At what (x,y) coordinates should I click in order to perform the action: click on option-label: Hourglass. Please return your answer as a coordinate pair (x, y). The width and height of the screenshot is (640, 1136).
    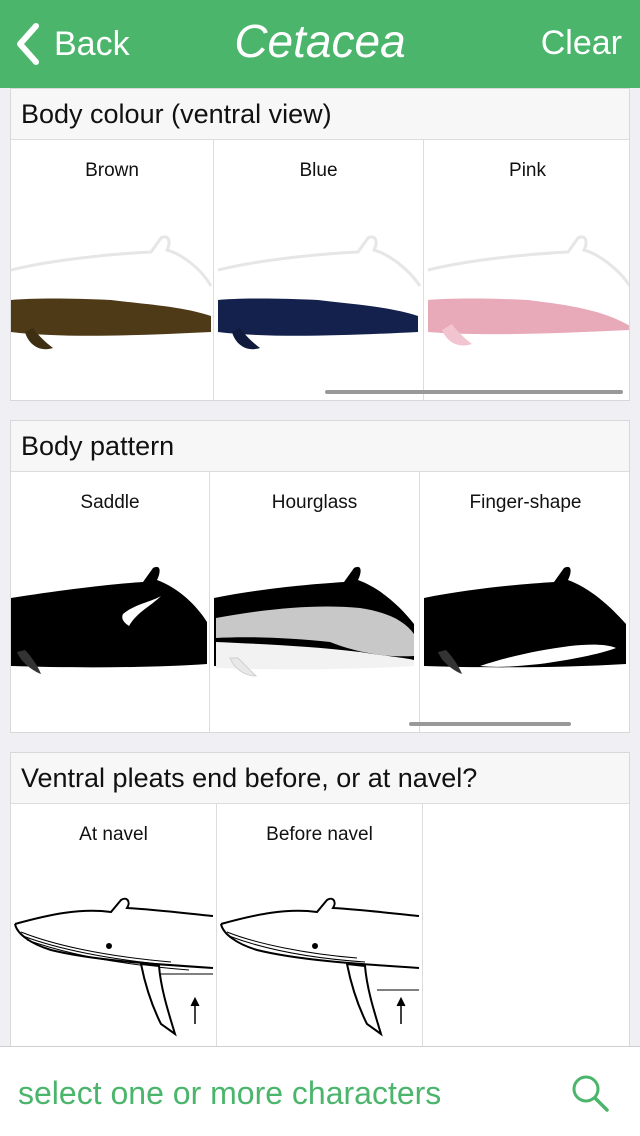
    Looking at the image, I should click on (314, 502).